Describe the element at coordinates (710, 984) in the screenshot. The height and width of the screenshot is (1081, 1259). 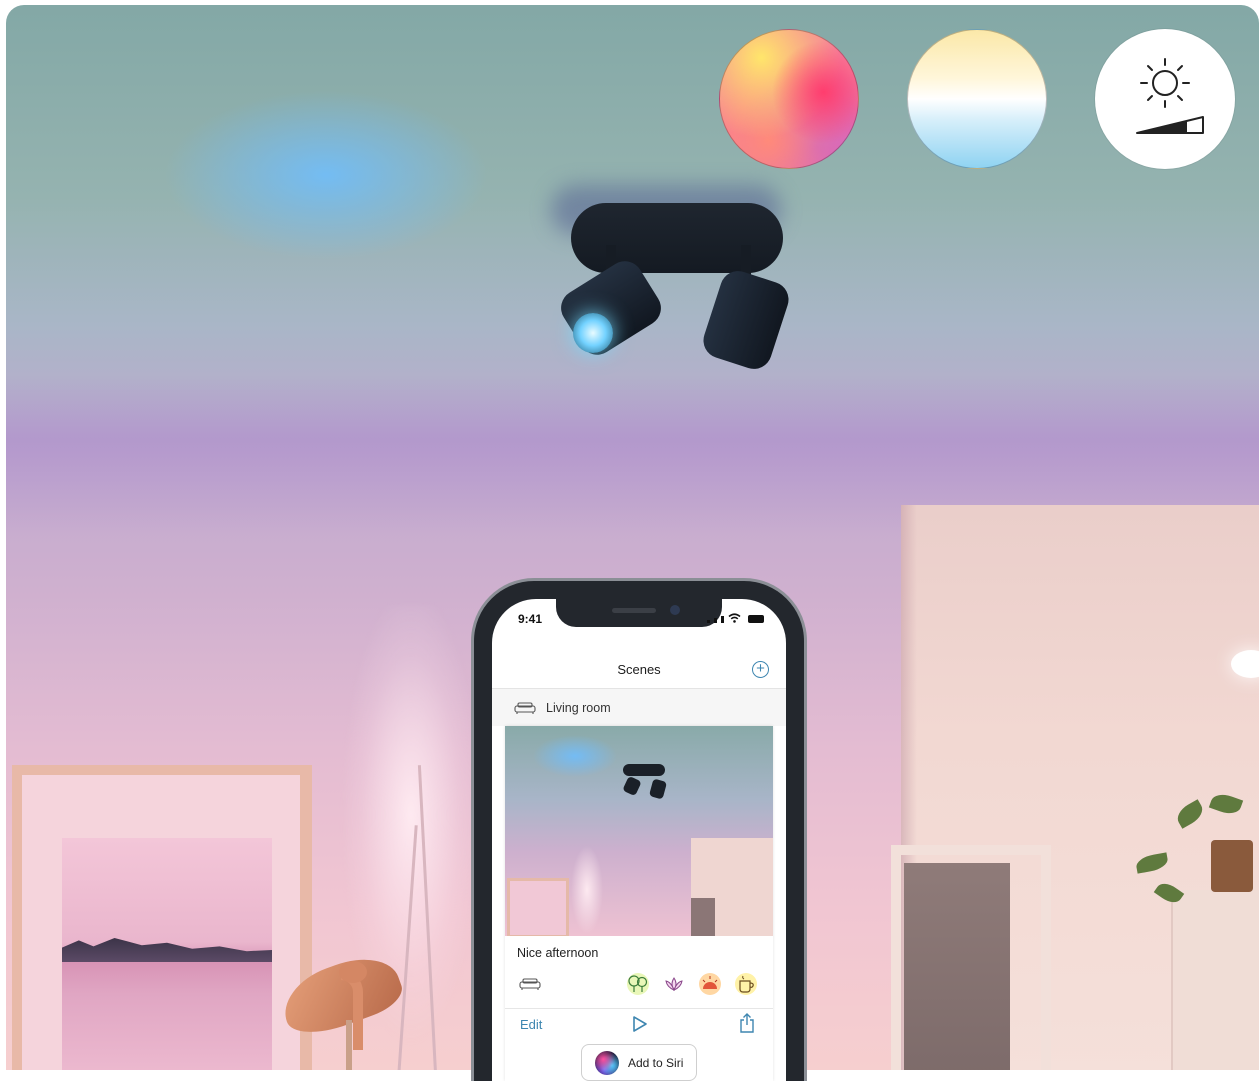
I see `sunset-icon` at that location.